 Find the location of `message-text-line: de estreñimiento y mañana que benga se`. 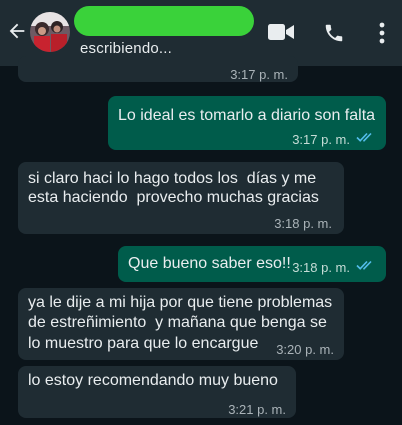

message-text-line: de estreñimiento y mañana que benga se is located at coordinates (177, 322).